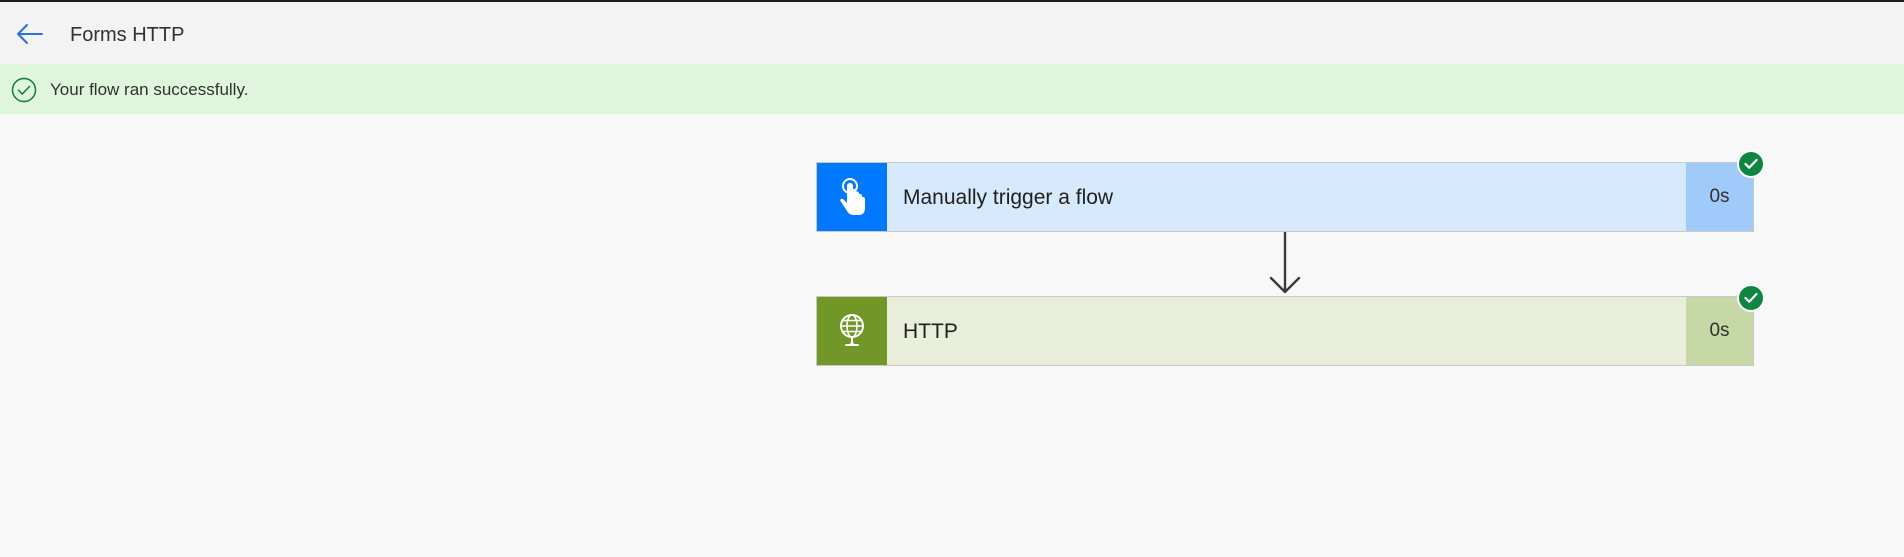 The height and width of the screenshot is (557, 1904). Describe the element at coordinates (127, 35) in the screenshot. I see `page-title: Forms HTTP` at that location.